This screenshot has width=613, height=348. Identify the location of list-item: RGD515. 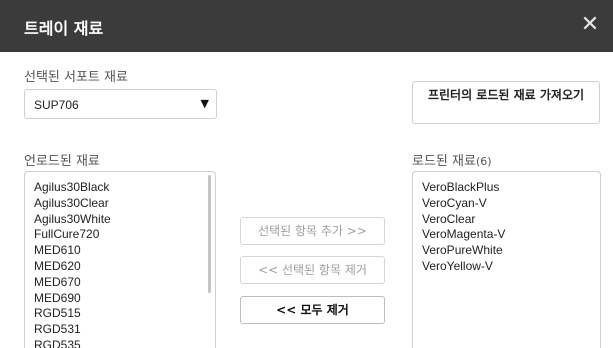
(124, 314).